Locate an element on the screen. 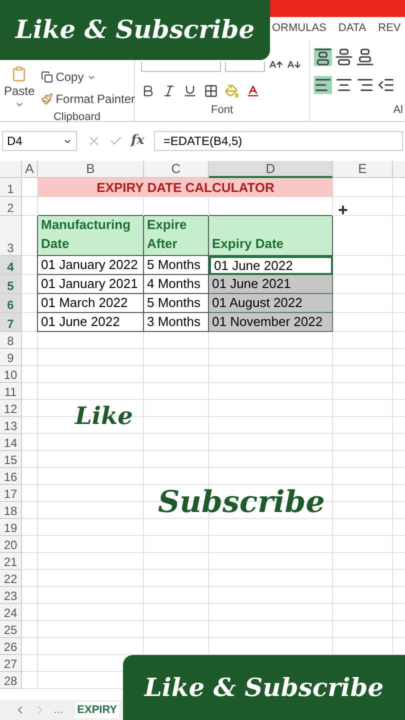  paintbrush-icon is located at coordinates (46, 99).